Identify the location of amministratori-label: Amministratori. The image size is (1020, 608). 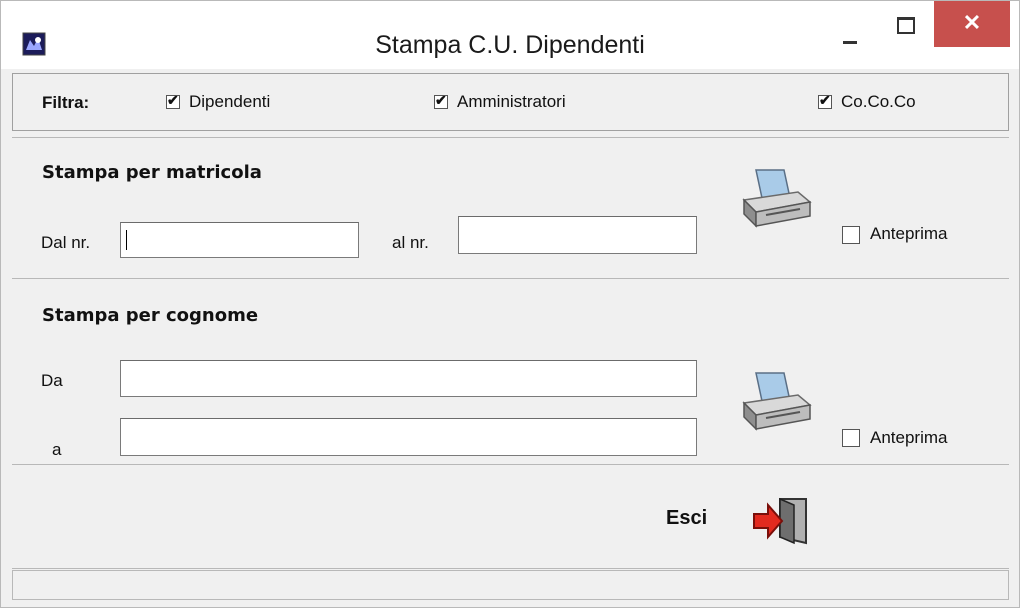
(511, 102).